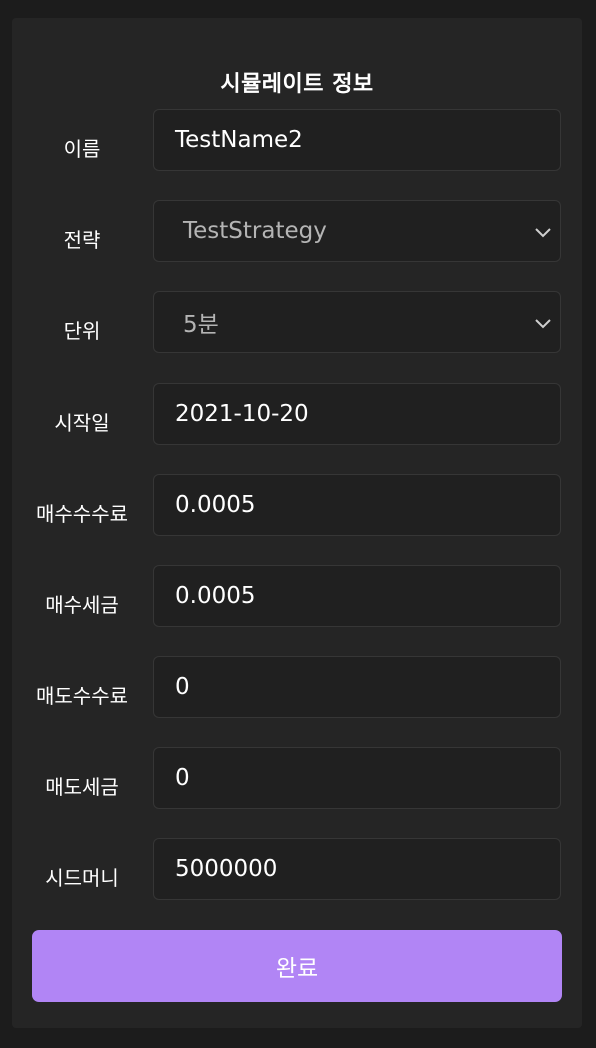 The width and height of the screenshot is (596, 1048). What do you see at coordinates (357, 687) in the screenshot?
I see `sell-fee-input: 0` at bounding box center [357, 687].